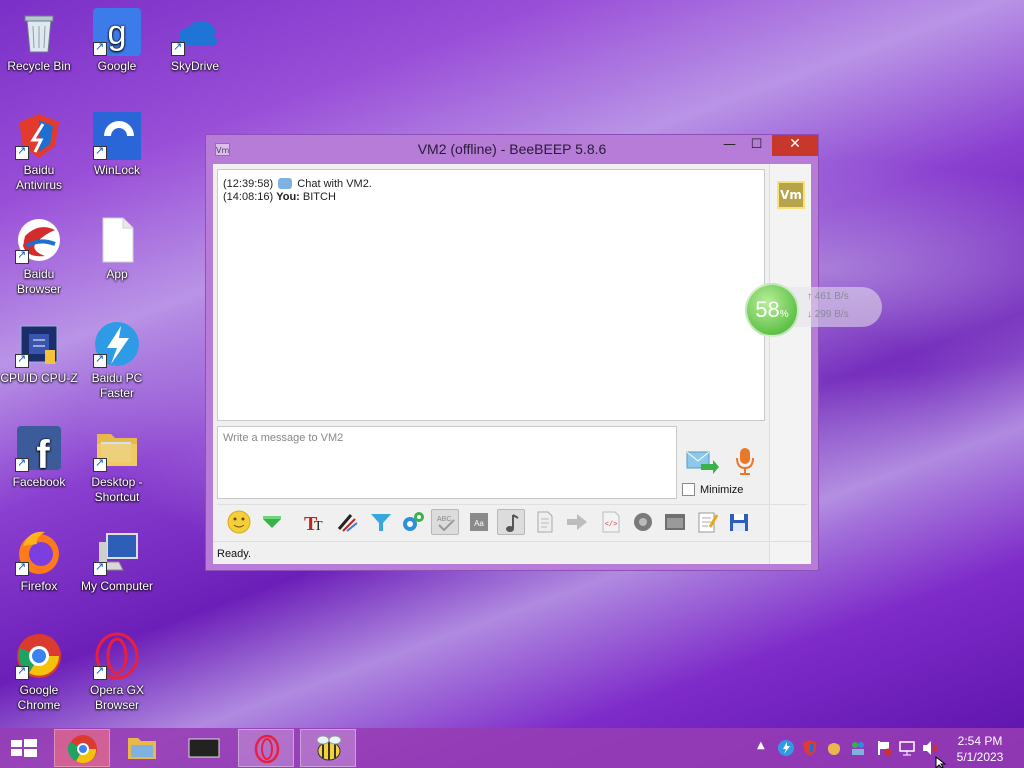  Describe the element at coordinates (739, 522) in the screenshot. I see `save-button` at that location.